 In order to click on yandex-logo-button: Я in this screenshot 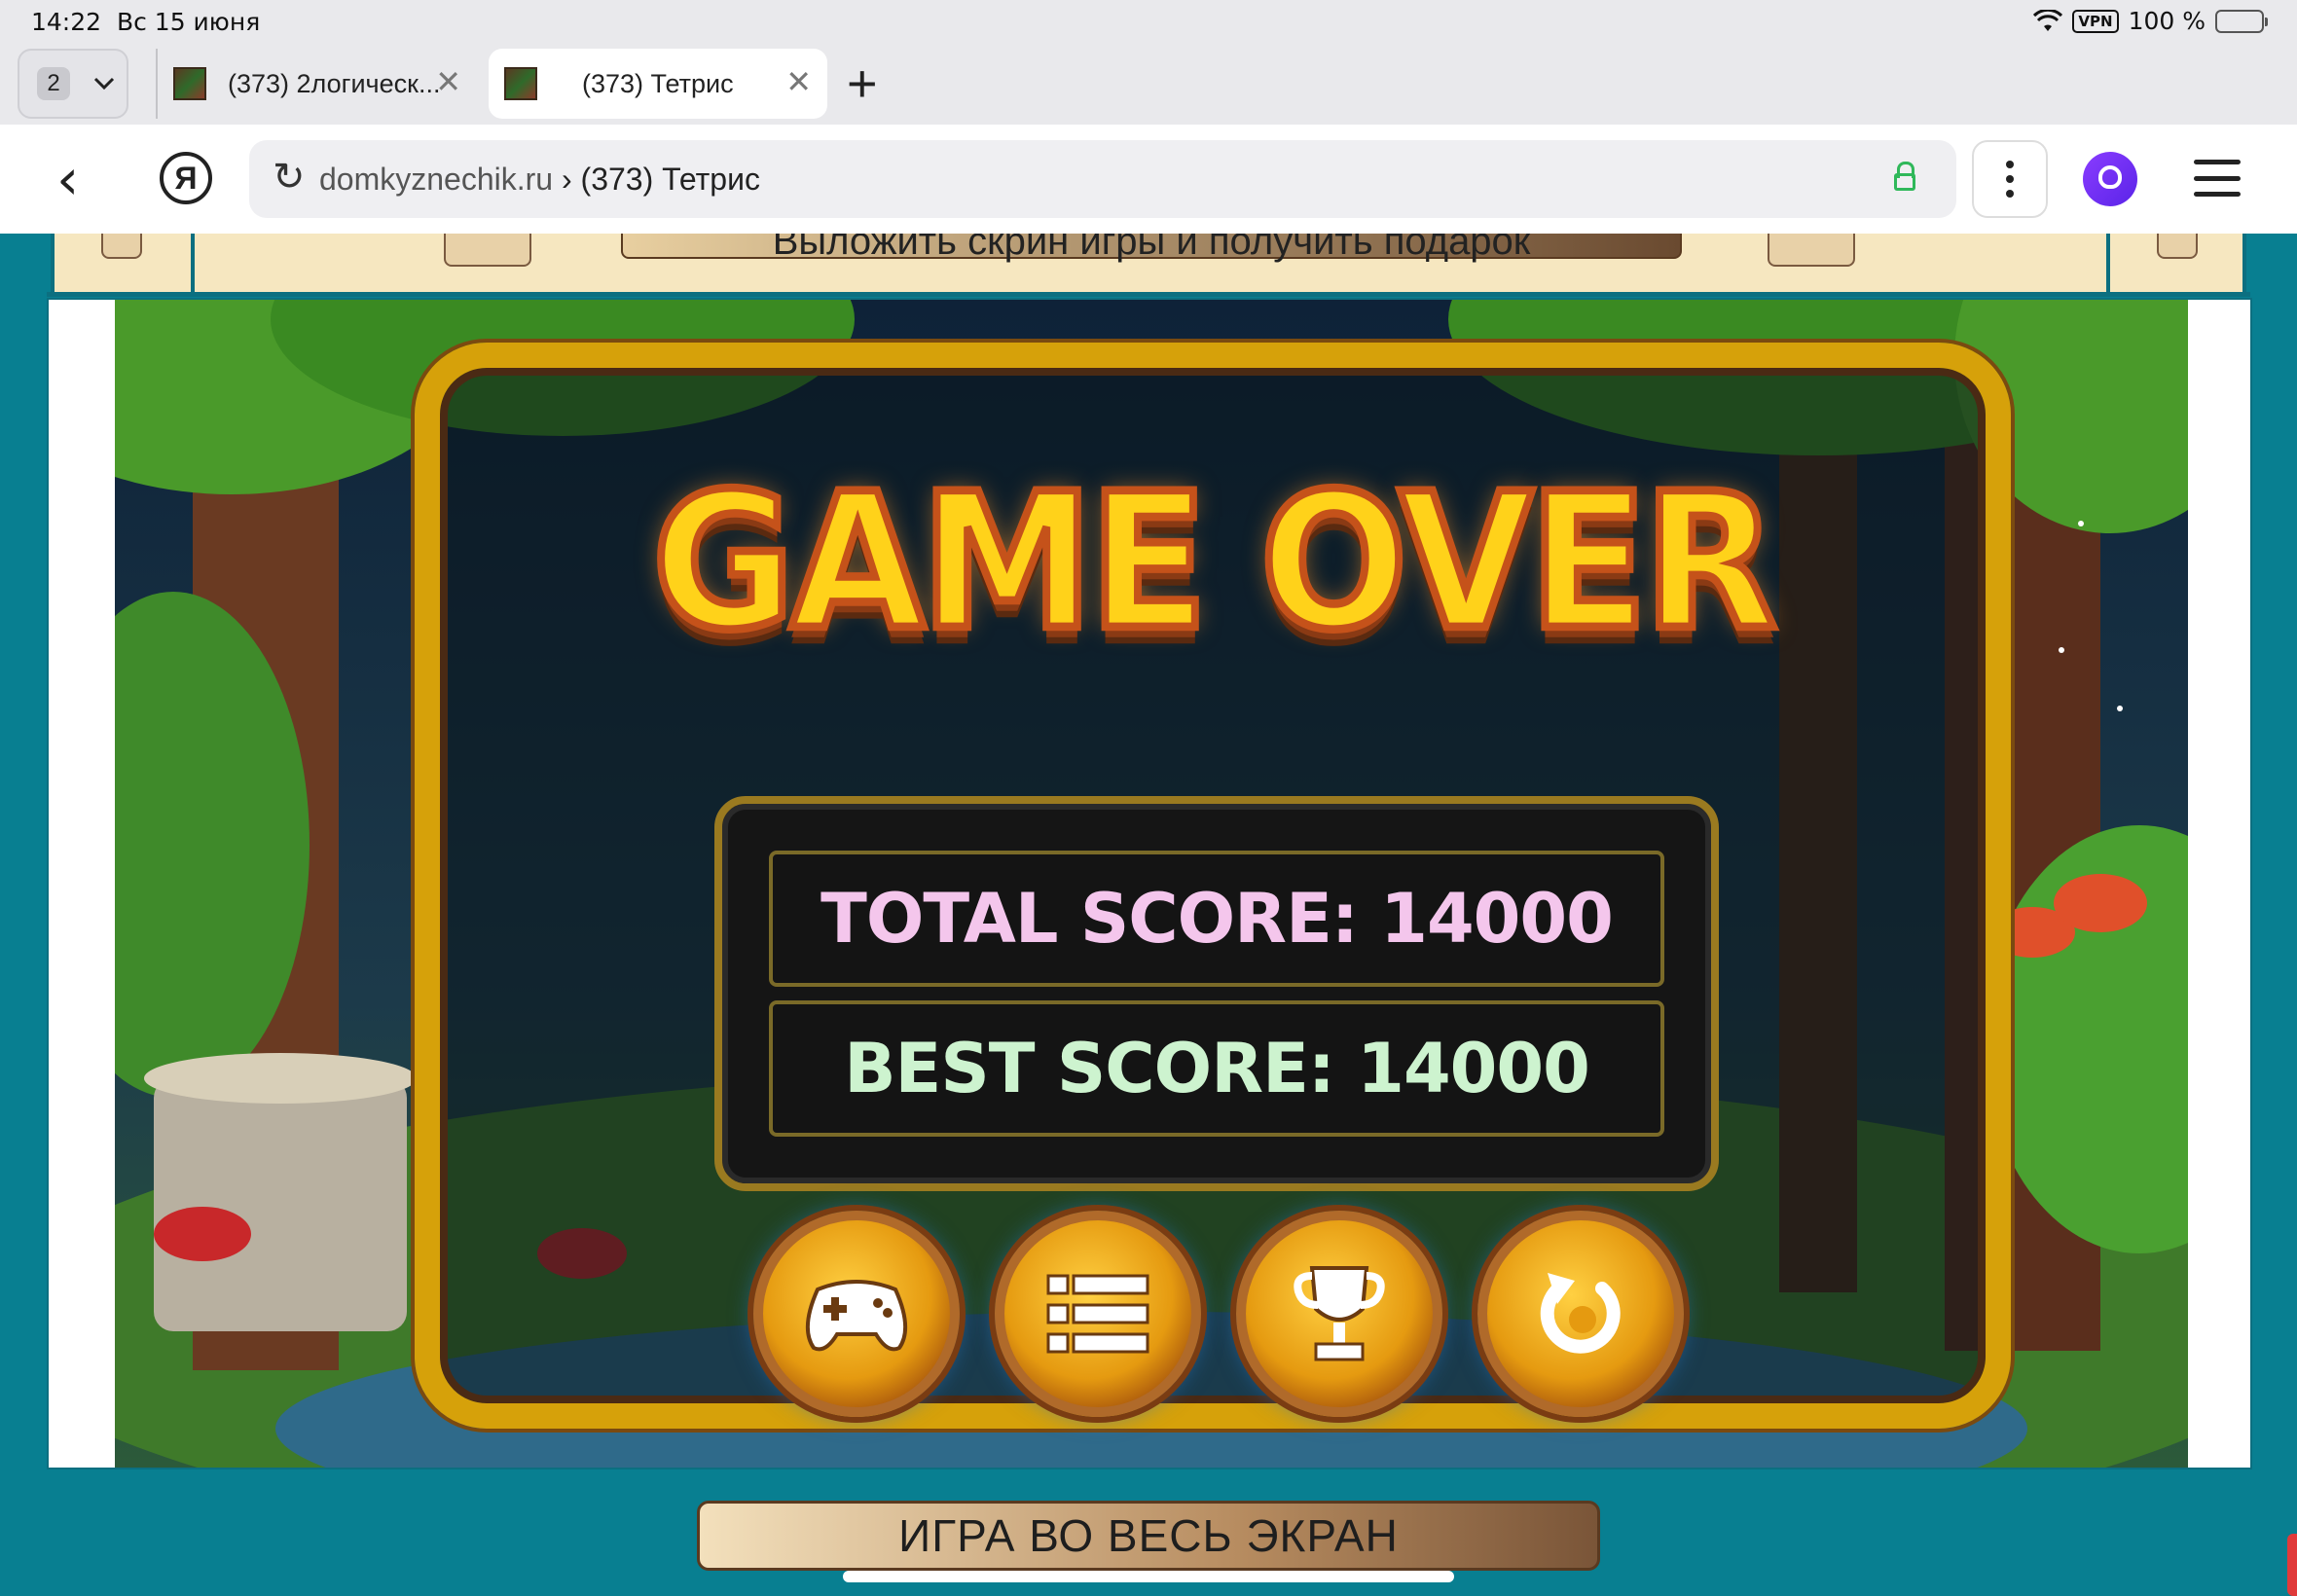, I will do `click(186, 178)`.